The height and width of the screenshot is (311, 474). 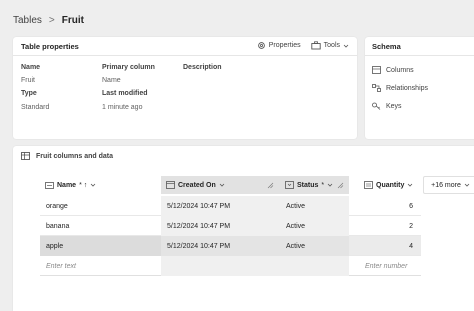 What do you see at coordinates (35, 107) in the screenshot?
I see `type-value: Standard` at bounding box center [35, 107].